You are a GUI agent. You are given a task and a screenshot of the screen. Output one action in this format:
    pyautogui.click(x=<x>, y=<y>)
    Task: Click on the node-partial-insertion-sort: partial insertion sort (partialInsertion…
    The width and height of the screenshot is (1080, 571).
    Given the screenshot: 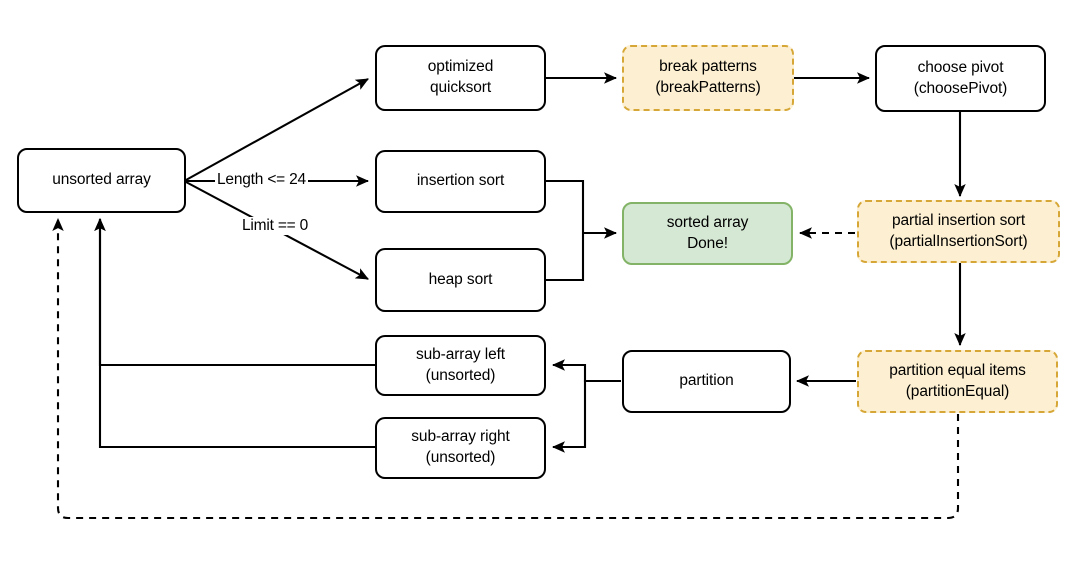 What is the action you would take?
    pyautogui.click(x=958, y=231)
    